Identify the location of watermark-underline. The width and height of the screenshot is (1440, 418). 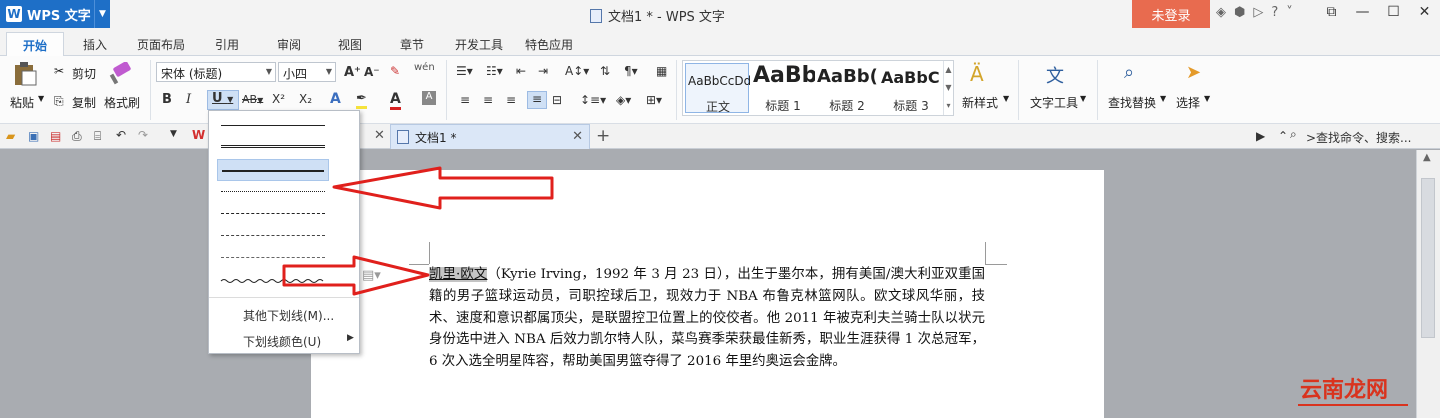
(1353, 405).